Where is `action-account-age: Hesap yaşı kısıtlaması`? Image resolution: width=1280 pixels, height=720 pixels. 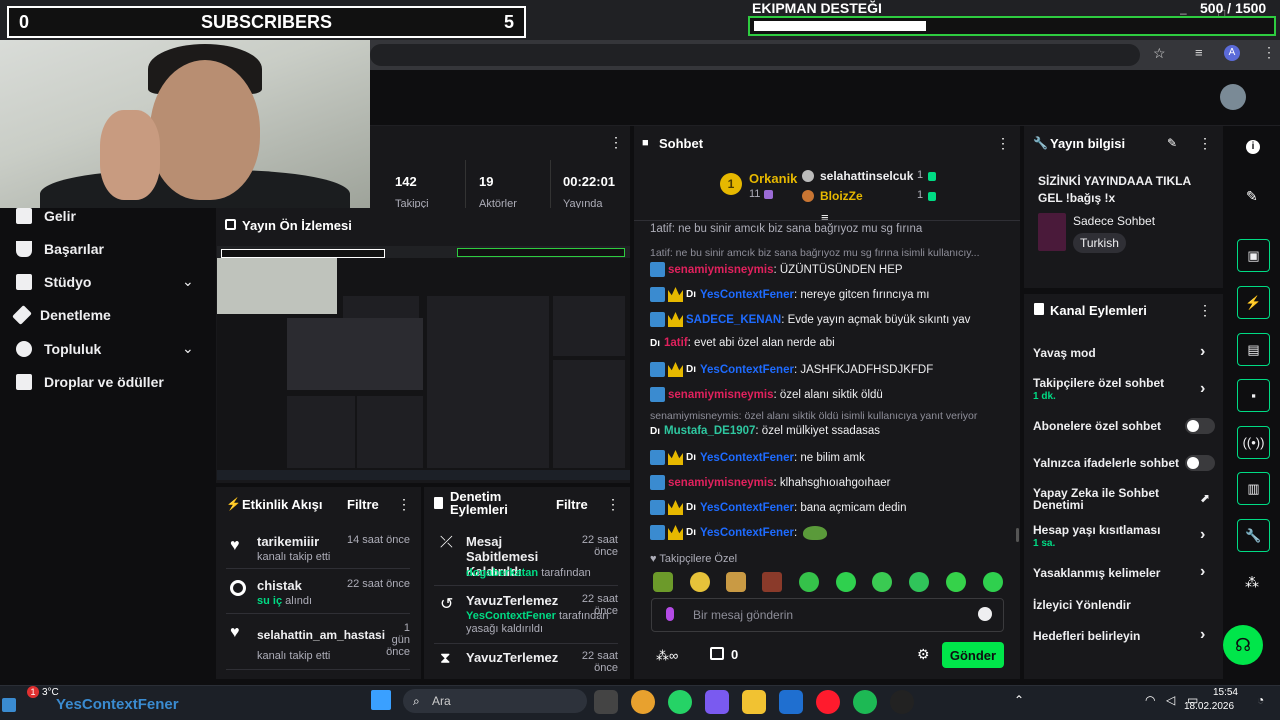 action-account-age: Hesap yaşı kısıtlaması is located at coordinates (1096, 530).